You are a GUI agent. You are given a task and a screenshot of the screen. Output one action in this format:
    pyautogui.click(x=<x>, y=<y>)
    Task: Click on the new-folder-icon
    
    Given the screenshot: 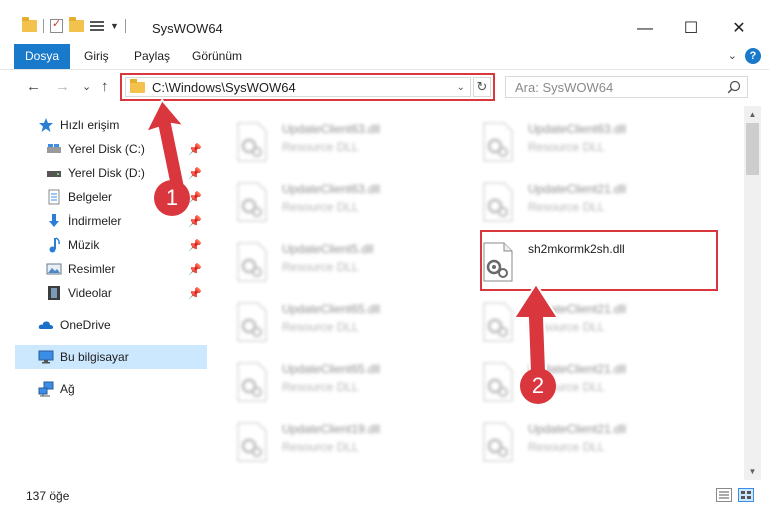 What is the action you would take?
    pyautogui.click(x=76, y=24)
    